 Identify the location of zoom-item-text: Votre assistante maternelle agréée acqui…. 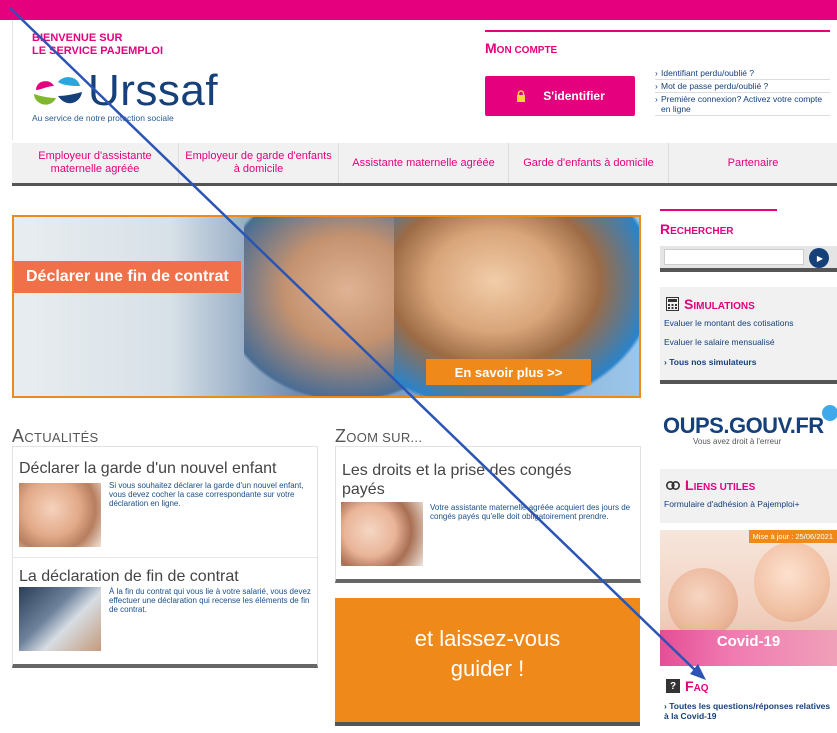
(530, 512).